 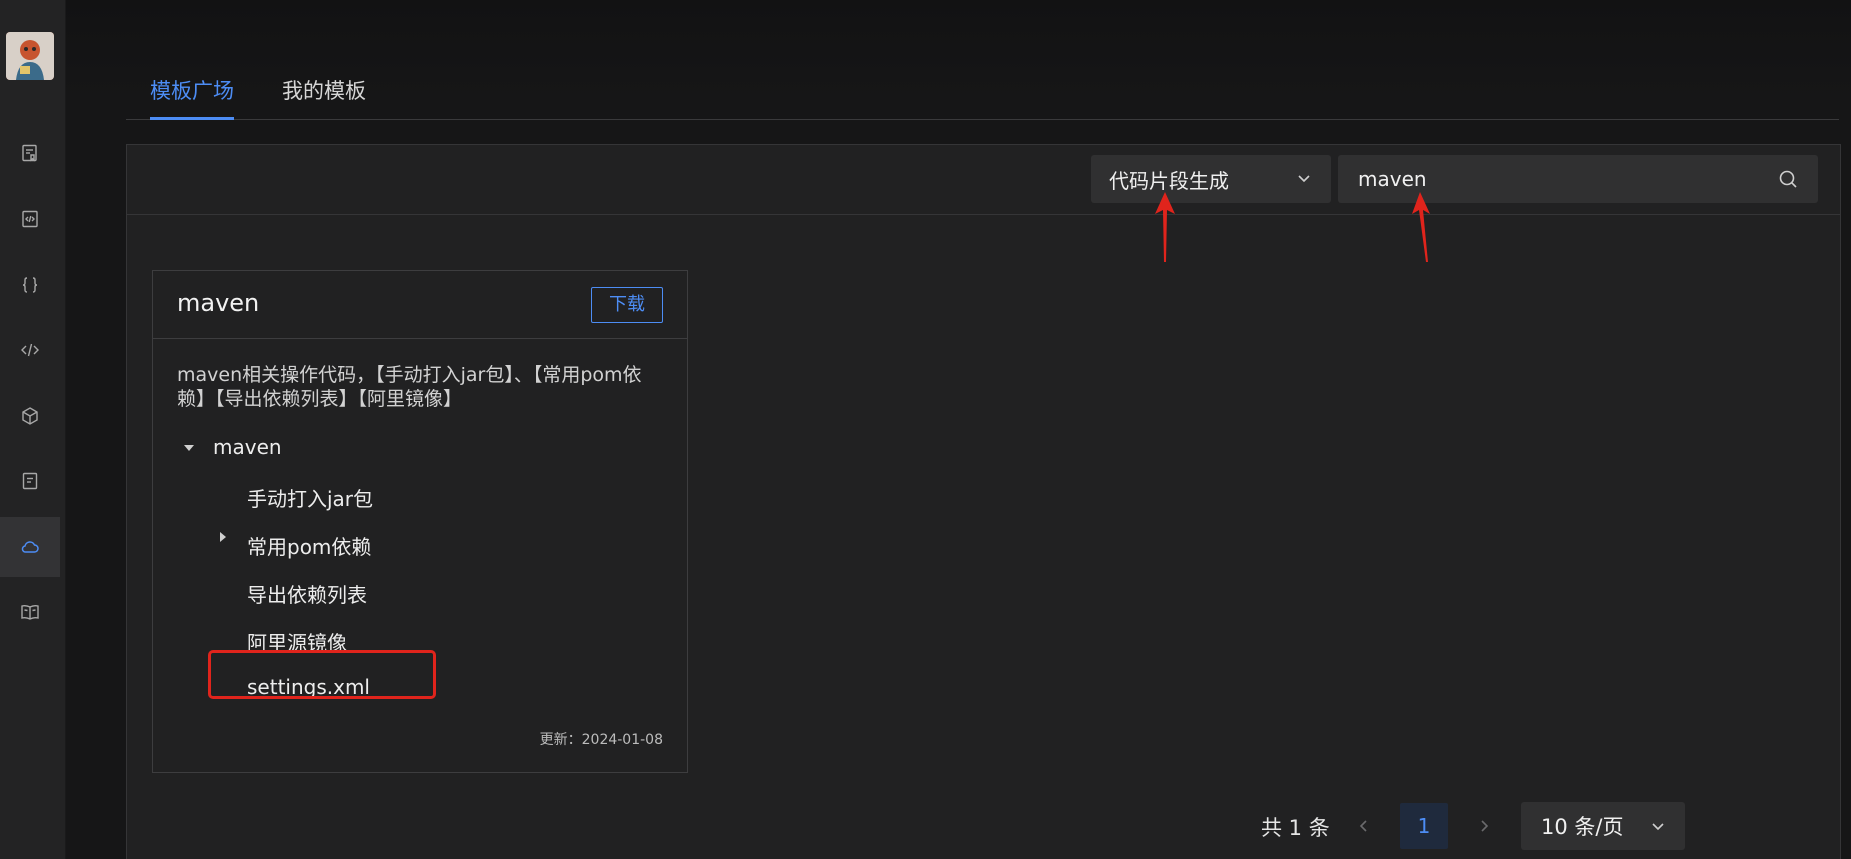 I want to click on sidebar-item-code-file, so click(x=30, y=219).